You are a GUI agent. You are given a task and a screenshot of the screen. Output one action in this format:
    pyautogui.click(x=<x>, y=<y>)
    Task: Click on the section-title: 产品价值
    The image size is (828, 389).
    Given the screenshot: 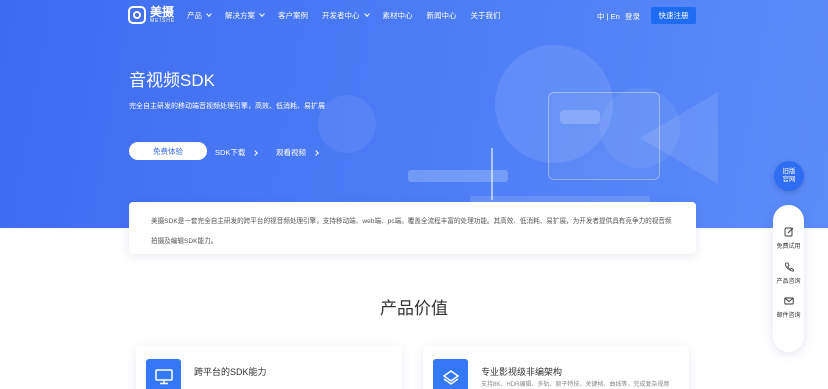 What is the action you would take?
    pyautogui.click(x=414, y=308)
    